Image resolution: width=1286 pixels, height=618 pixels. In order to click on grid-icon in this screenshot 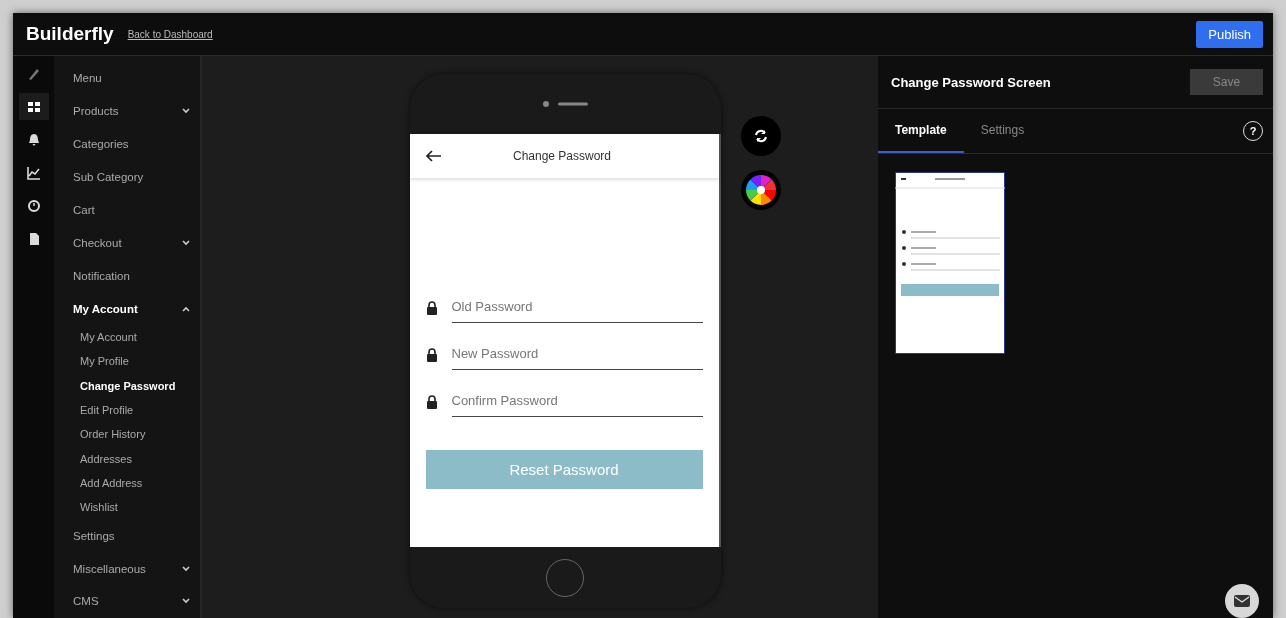, I will do `click(33, 106)`.